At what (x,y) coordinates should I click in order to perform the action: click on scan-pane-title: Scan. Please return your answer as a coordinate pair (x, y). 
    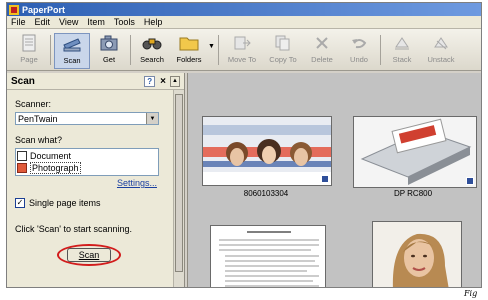
    Looking at the image, I should click on (23, 81).